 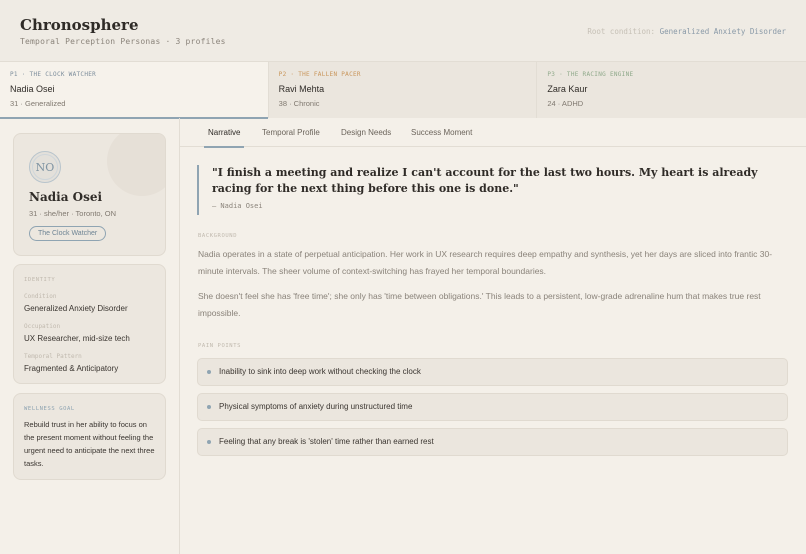 I want to click on avatar: NO, so click(x=45, y=167).